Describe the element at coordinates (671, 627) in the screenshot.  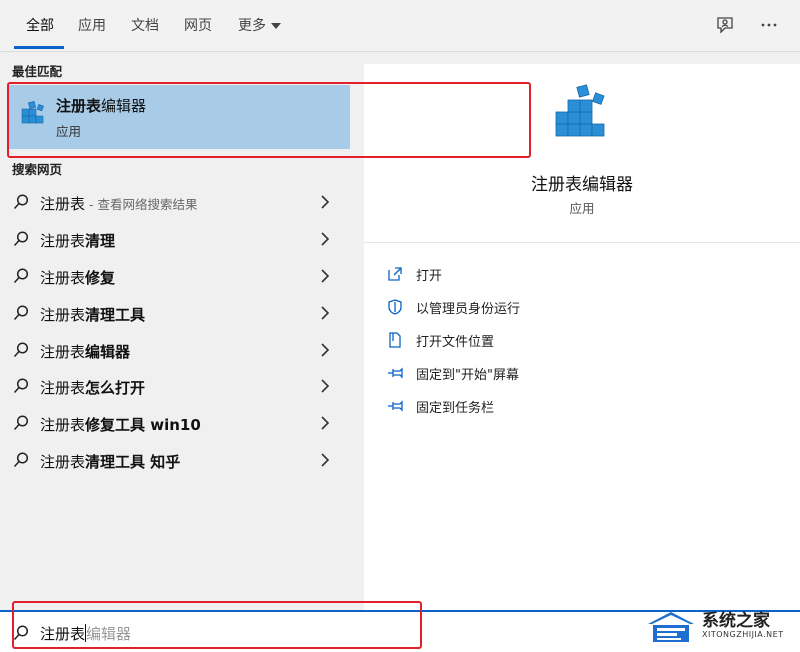
I see `watermark-logo-icon` at that location.